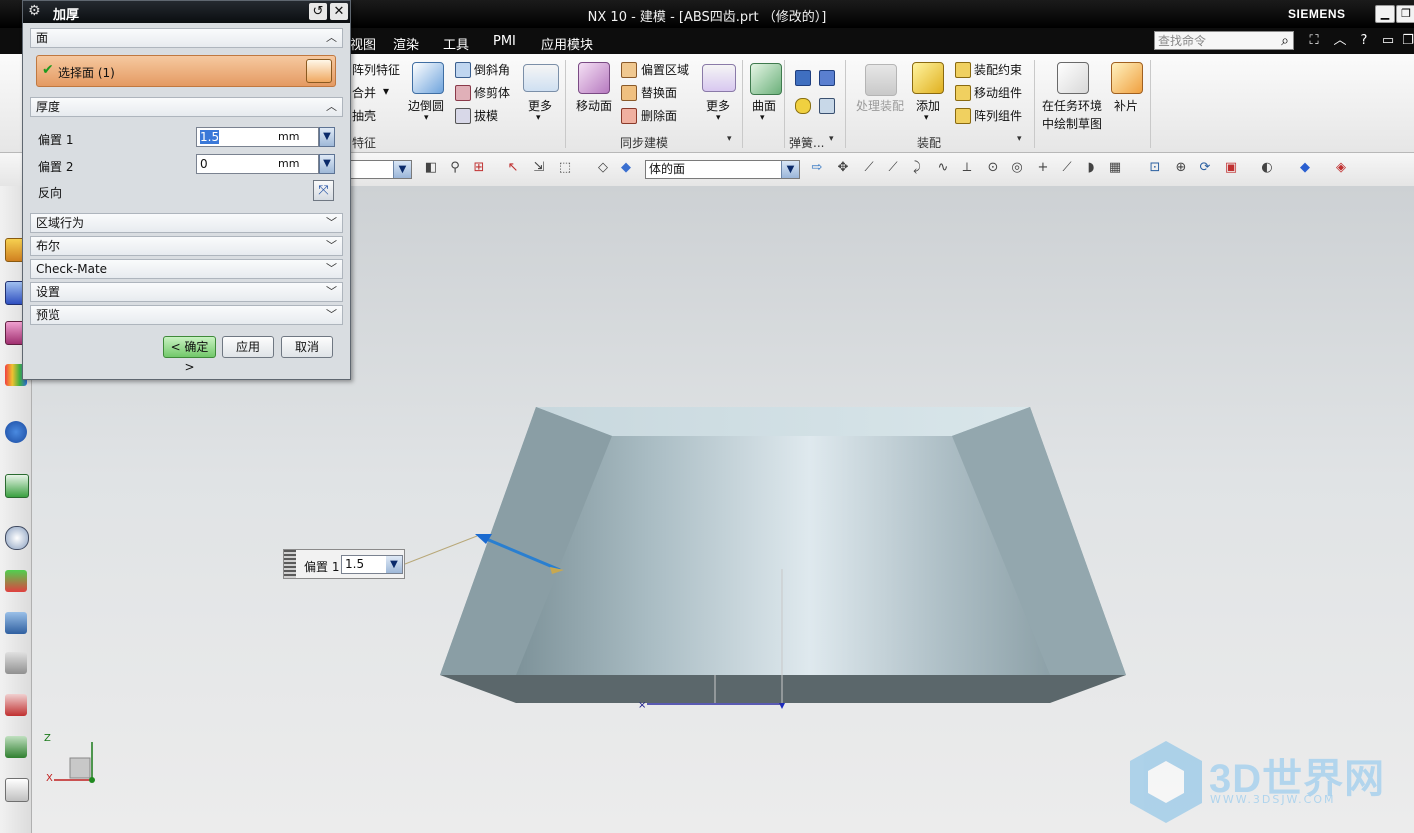  What do you see at coordinates (513, 168) in the screenshot?
I see `cursor-icon: ↖` at bounding box center [513, 168].